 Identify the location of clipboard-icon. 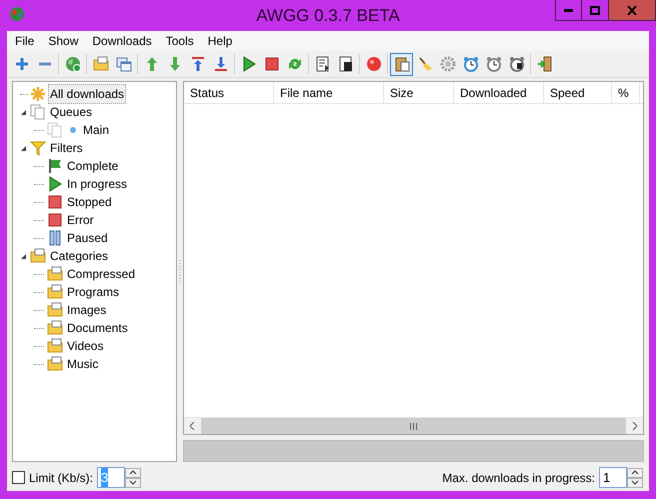
(402, 64).